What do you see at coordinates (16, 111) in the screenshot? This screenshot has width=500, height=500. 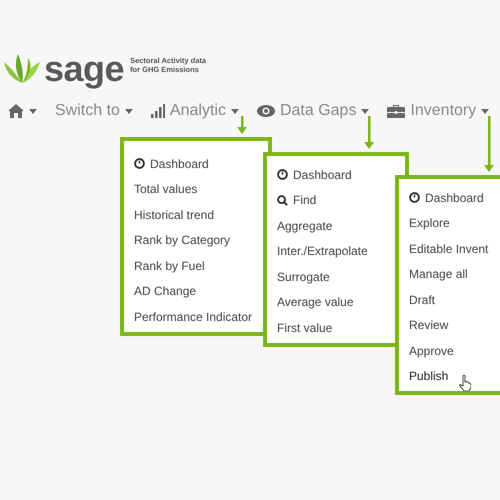 I see `home-icon` at bounding box center [16, 111].